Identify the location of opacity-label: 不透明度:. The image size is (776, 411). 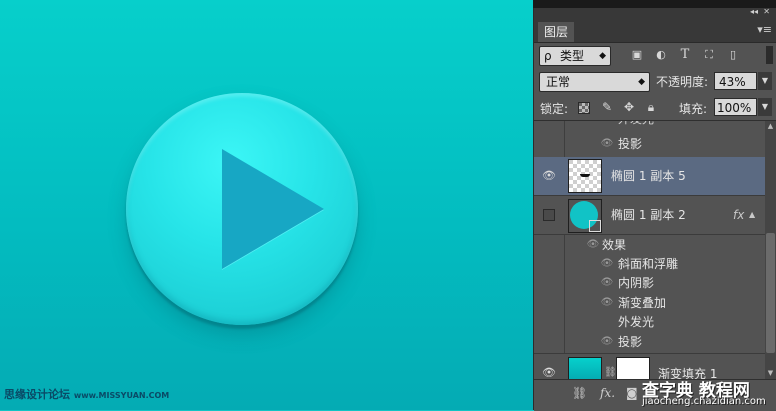
(682, 82).